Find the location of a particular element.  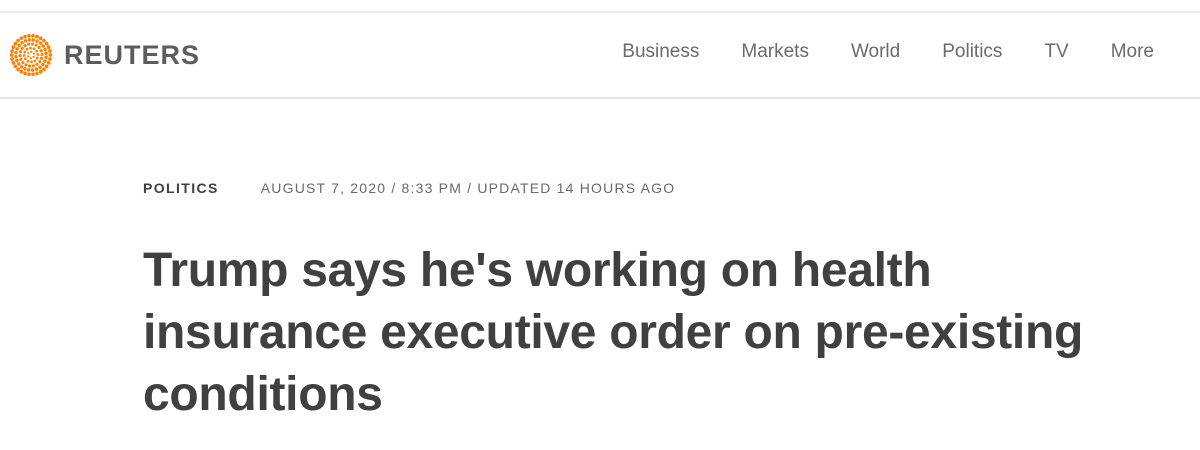

main-nav: Business Markets World Politics TV More is located at coordinates (867, 52).